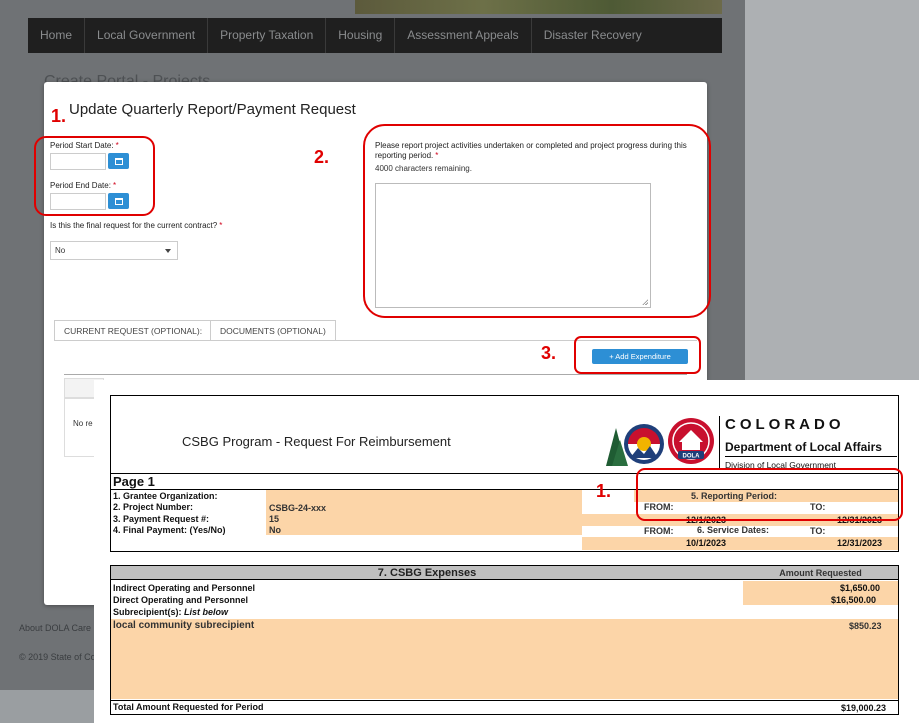 This screenshot has height=723, width=919. I want to click on page-label: Page 1, so click(134, 481).